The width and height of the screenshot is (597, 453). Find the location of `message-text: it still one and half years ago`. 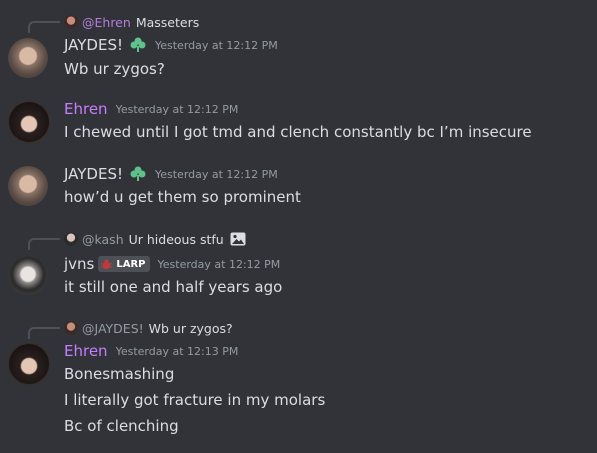

message-text: it still one and half years ago is located at coordinates (173, 287).